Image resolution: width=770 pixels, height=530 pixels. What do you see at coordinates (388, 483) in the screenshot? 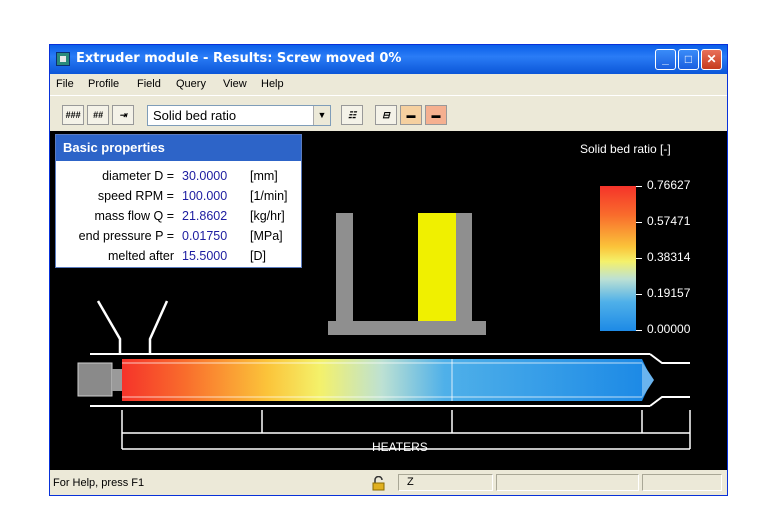
I see `status-bar: For Help, press F1 Z` at bounding box center [388, 483].